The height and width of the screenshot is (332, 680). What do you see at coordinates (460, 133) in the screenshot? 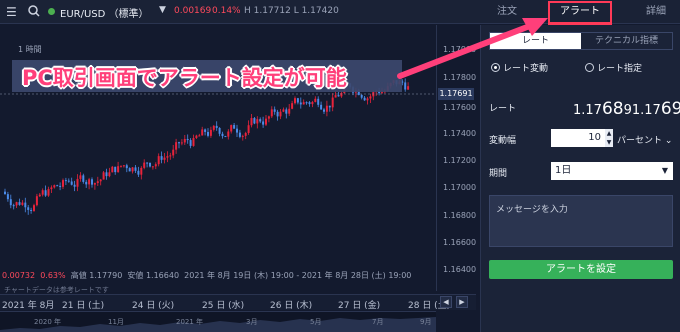
I see `y-tick: 1.17400` at bounding box center [460, 133].